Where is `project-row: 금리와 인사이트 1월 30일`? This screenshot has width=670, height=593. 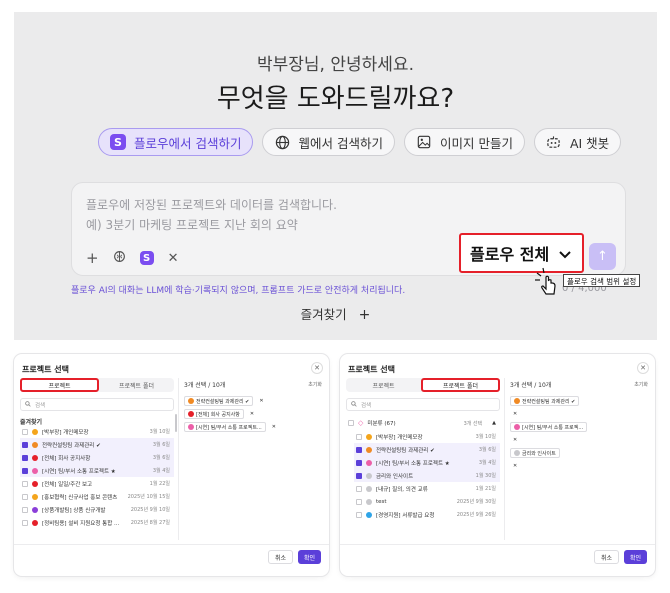 project-row: 금리와 인사이트 1월 30일 is located at coordinates (427, 475).